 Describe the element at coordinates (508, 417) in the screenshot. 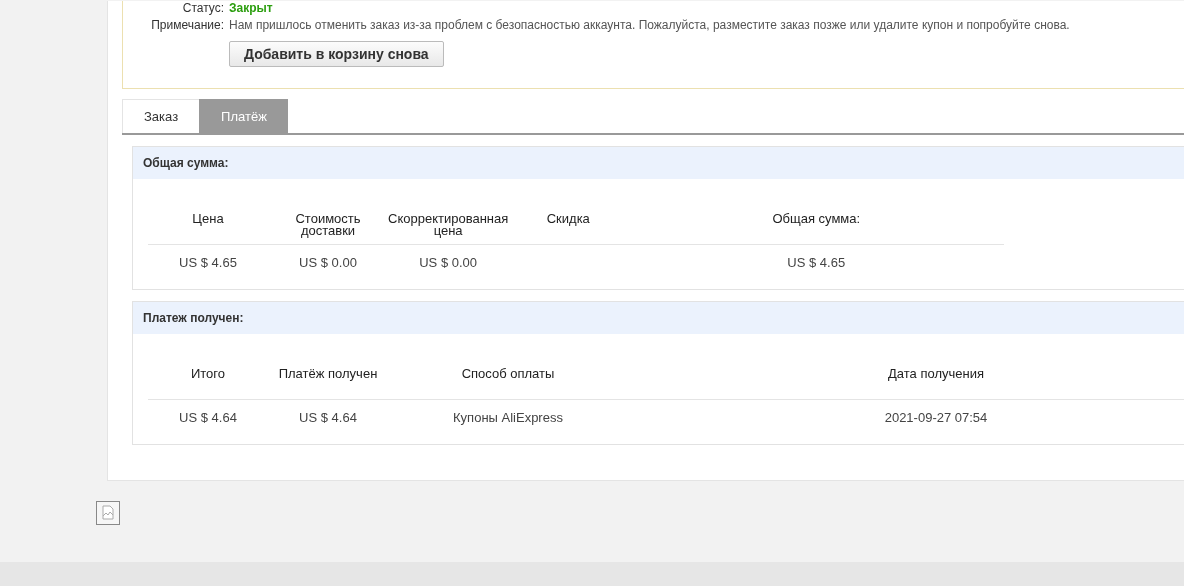

I see `table-cell: Купоны AliExpress` at that location.